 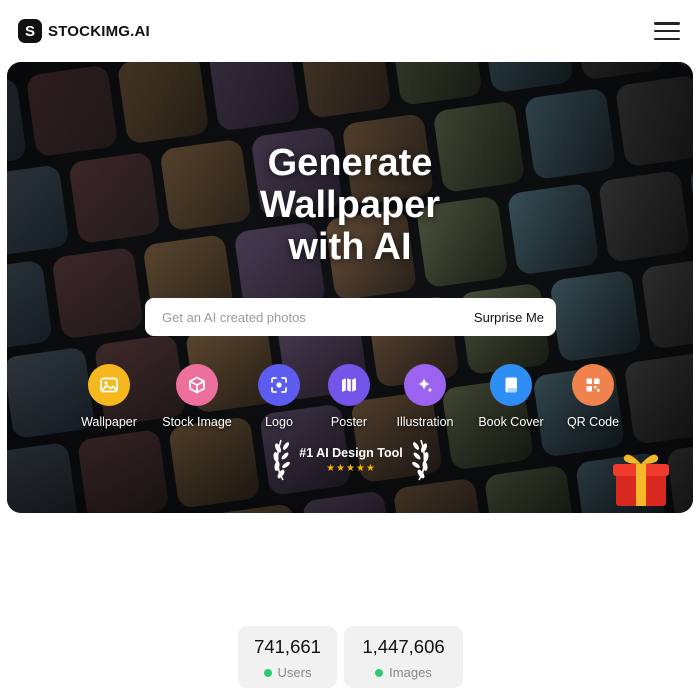 I want to click on award-badge: #1 AI Design Tool ★★★★★, so click(x=351, y=460).